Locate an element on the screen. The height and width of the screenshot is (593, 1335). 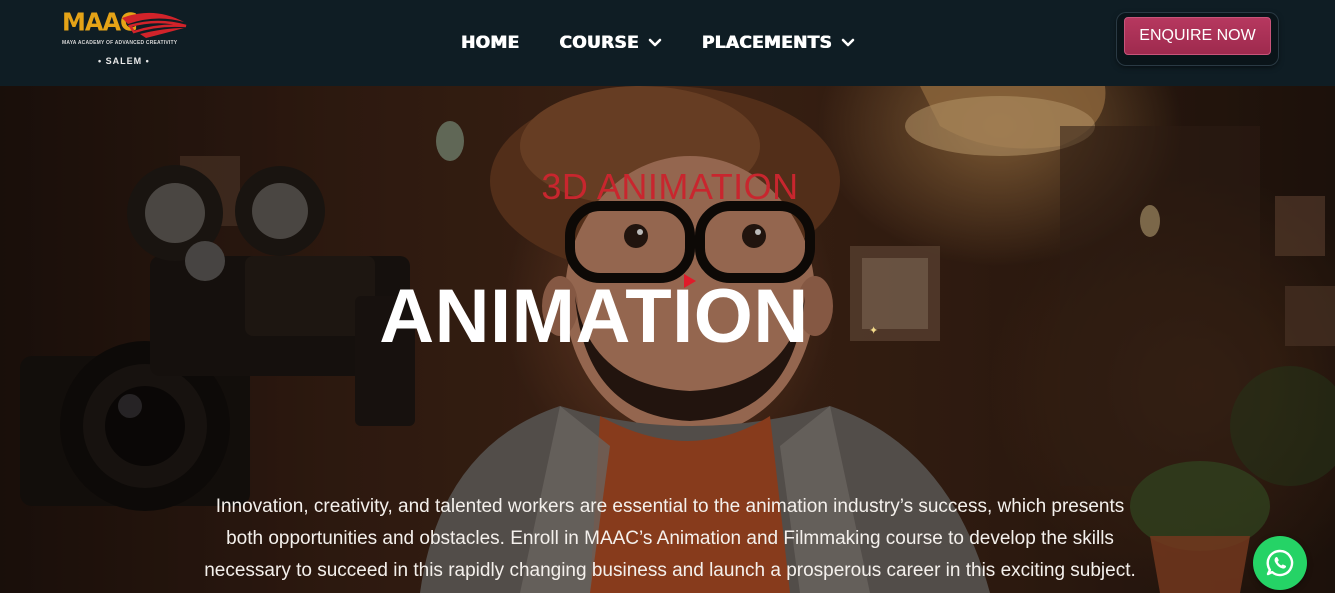
nav-item-label: COURSE is located at coordinates (599, 43).